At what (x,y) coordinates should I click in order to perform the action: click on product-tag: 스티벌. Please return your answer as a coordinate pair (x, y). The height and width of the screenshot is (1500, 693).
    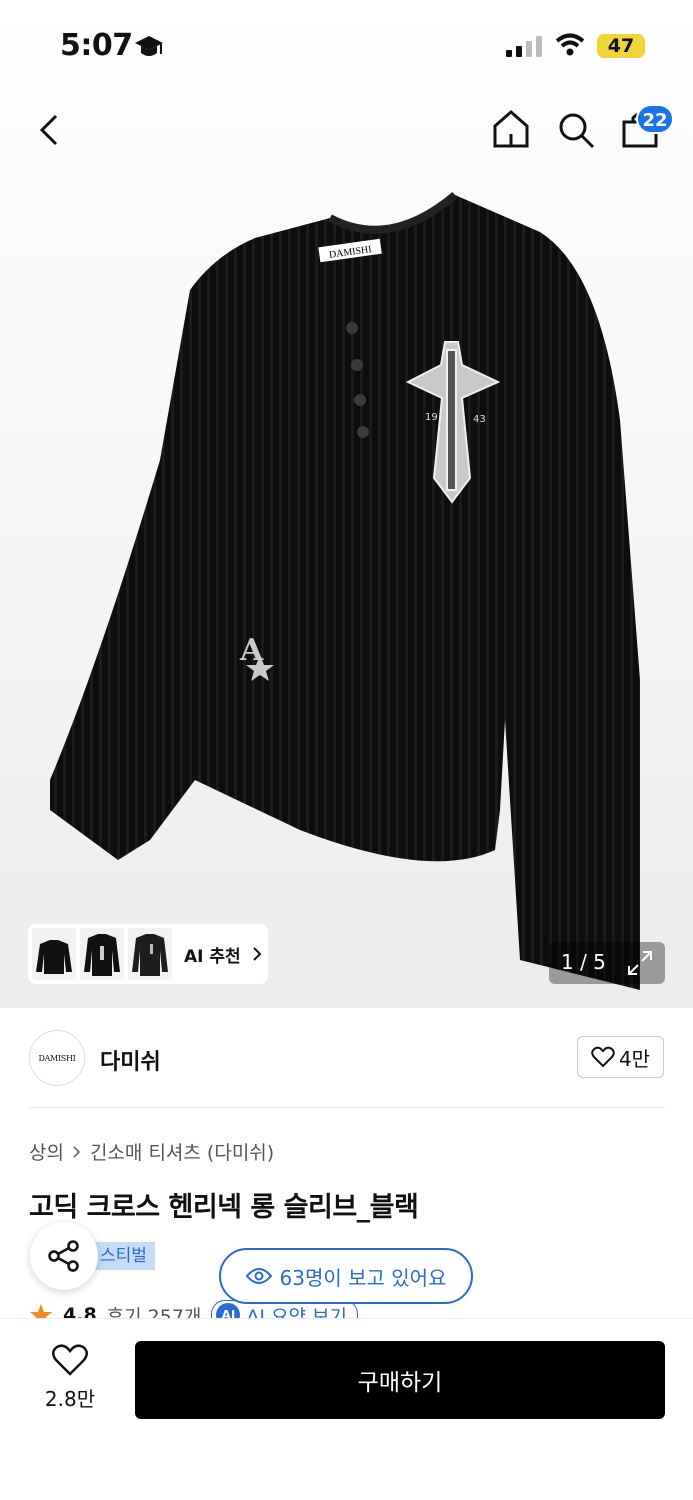
    Looking at the image, I should click on (123, 1256).